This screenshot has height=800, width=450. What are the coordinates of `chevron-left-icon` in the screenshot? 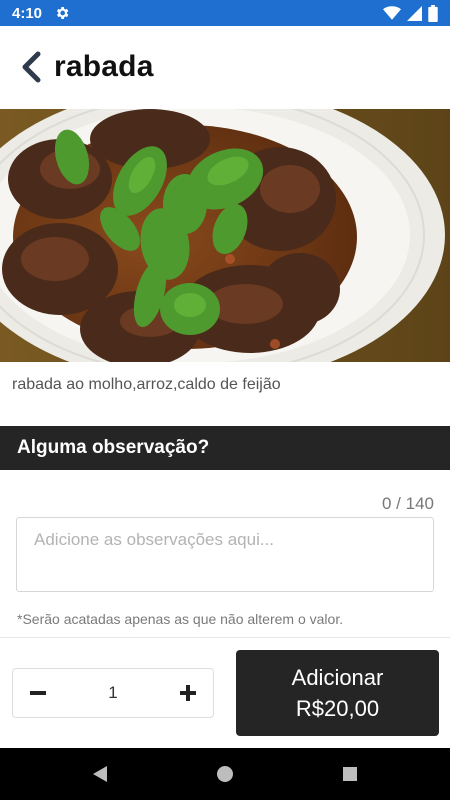 It's located at (31, 67).